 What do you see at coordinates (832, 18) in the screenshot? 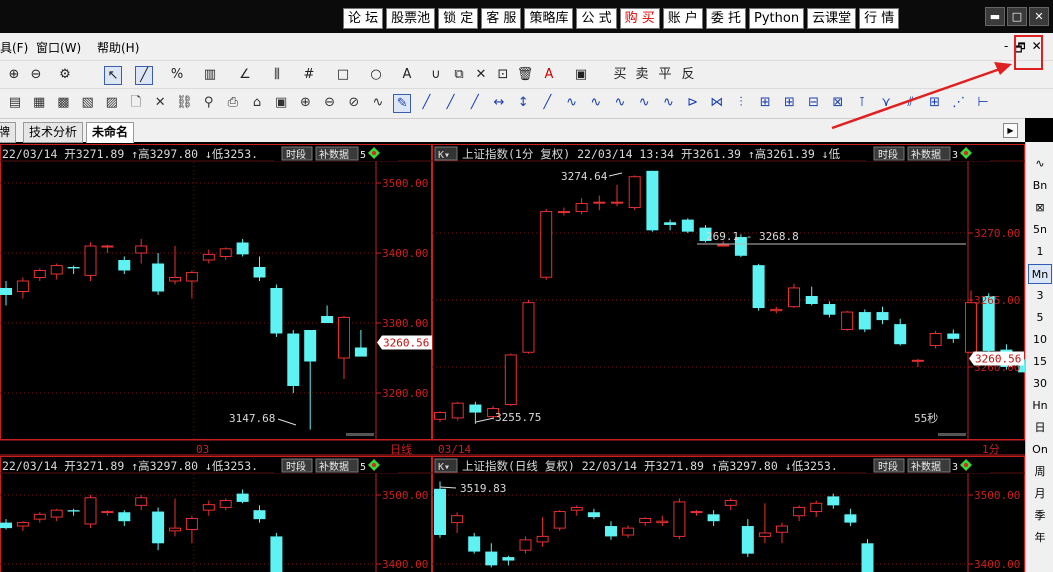
I see `nav-cloud-class-button: 云课堂` at bounding box center [832, 18].